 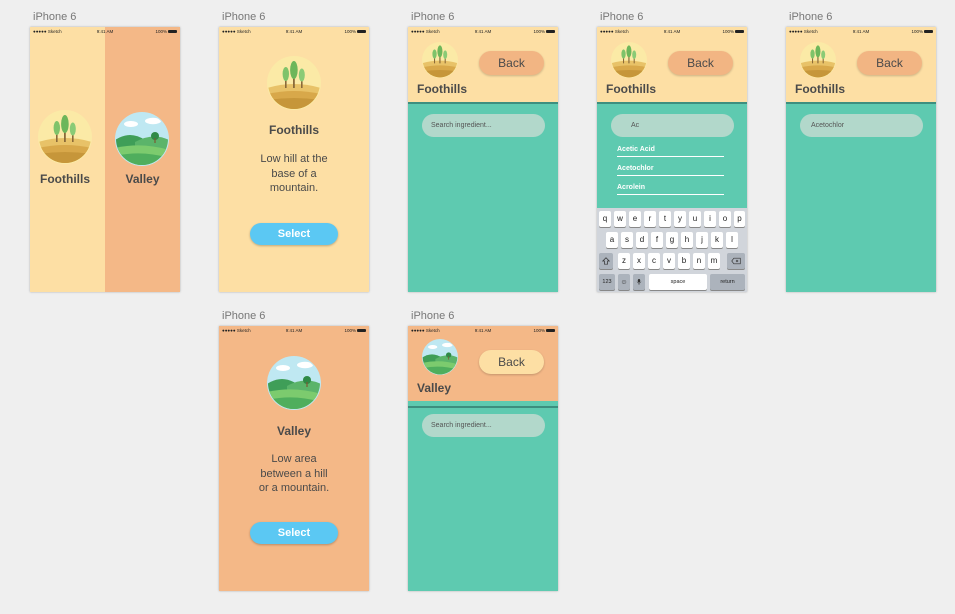 I want to click on delete-key, so click(x=736, y=261).